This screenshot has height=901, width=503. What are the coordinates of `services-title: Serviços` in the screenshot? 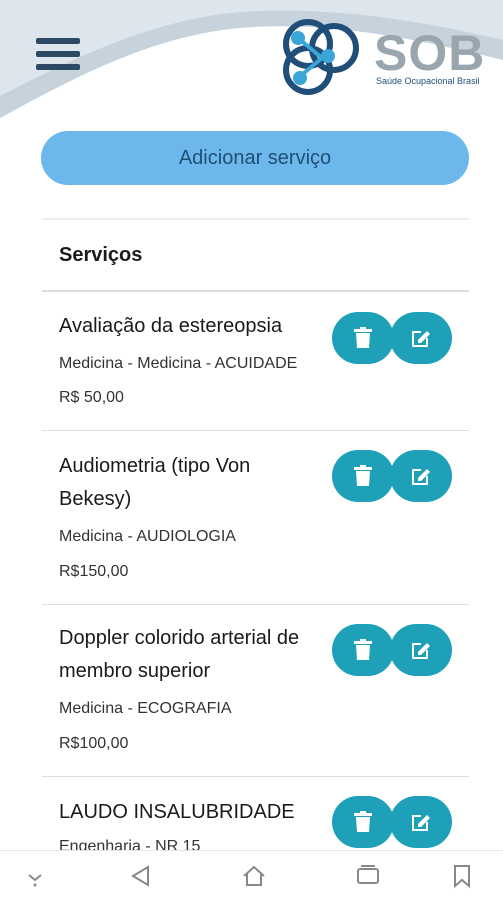 It's located at (101, 255).